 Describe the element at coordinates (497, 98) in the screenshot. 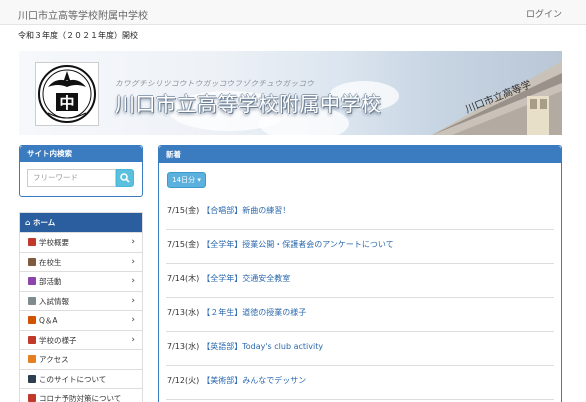

I see `school-building-image: 川口市立高等学` at that location.